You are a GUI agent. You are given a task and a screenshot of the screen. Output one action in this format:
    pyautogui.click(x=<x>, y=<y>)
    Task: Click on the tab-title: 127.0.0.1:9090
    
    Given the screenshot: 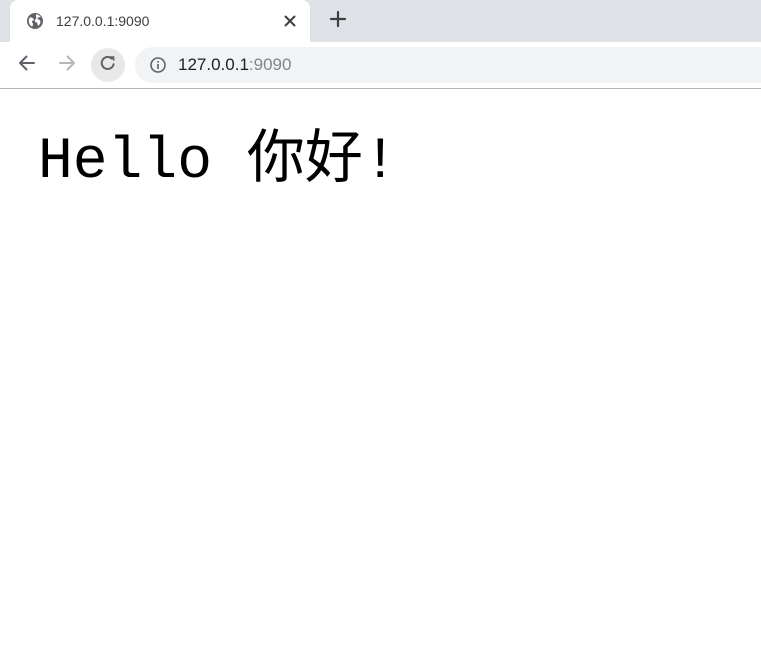 What is the action you would take?
    pyautogui.click(x=103, y=21)
    